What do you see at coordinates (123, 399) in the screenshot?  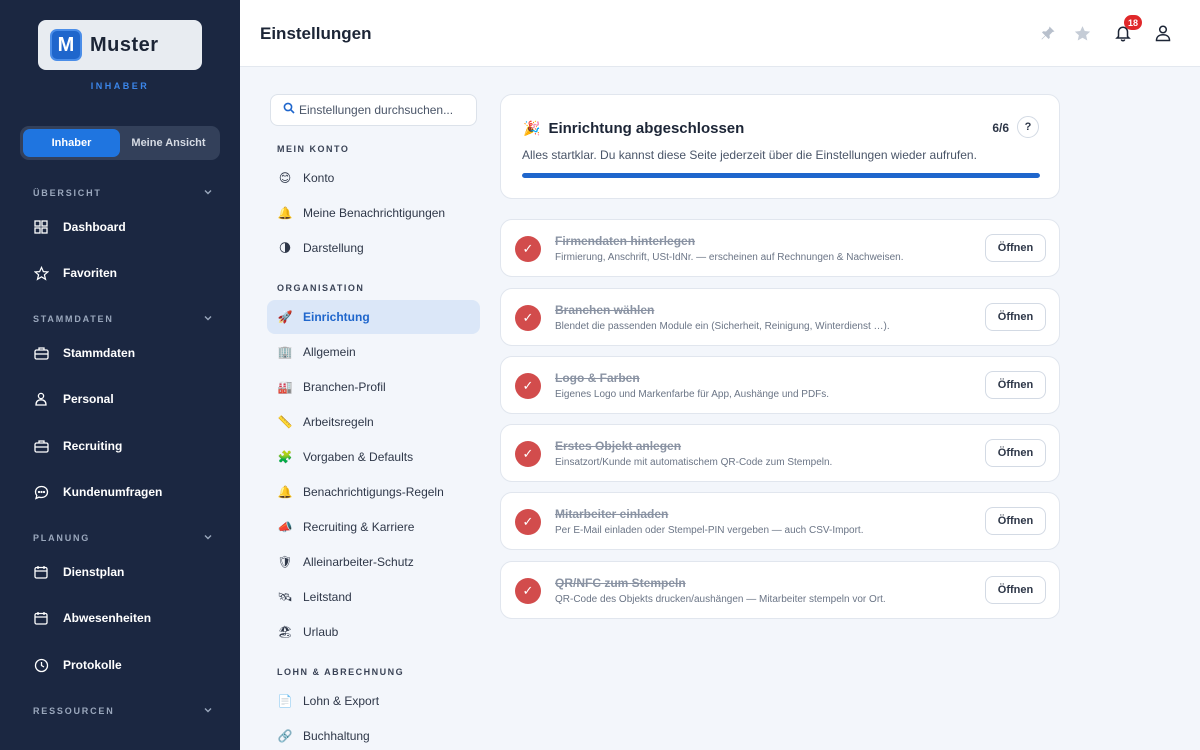 I see `sidebar-item-staff: Personal` at bounding box center [123, 399].